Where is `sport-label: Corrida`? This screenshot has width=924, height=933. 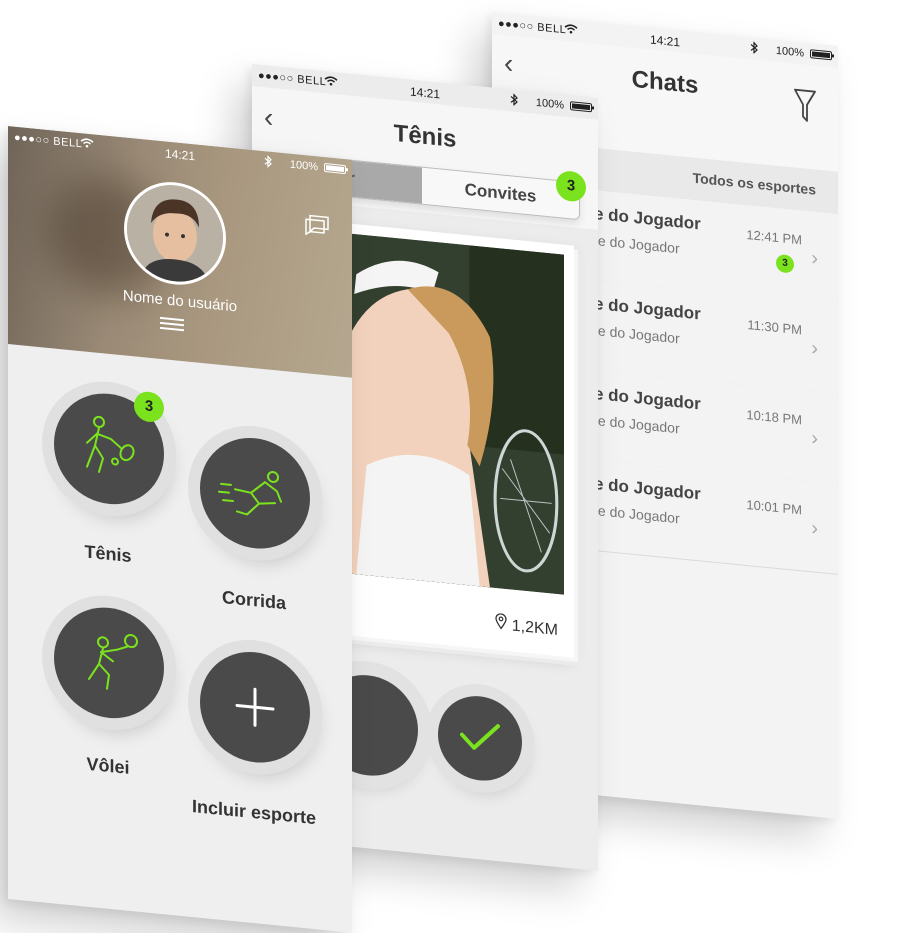 sport-label: Corrida is located at coordinates (253, 600).